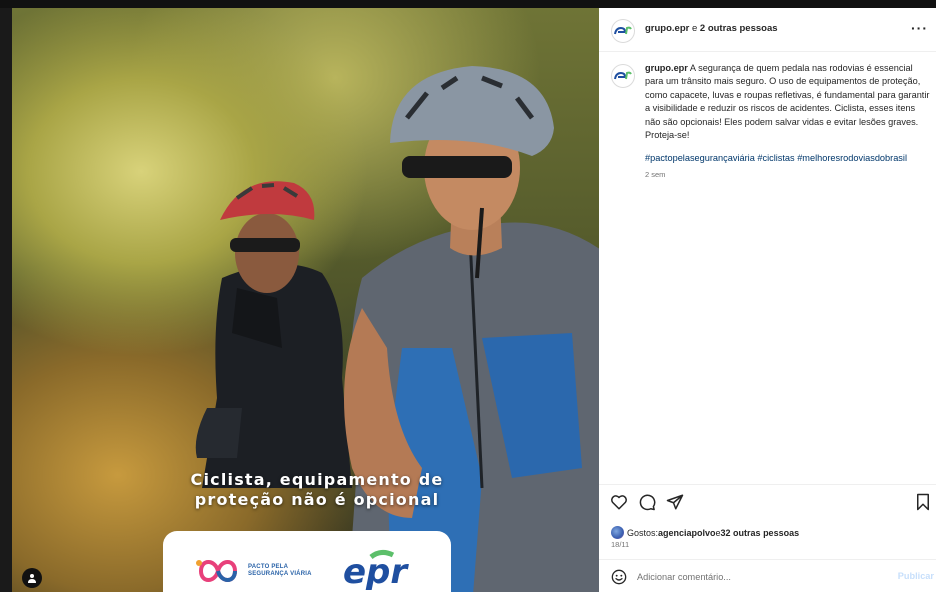 This screenshot has width=936, height=592. What do you see at coordinates (667, 28) in the screenshot?
I see `author-username-link: grupo.epr` at bounding box center [667, 28].